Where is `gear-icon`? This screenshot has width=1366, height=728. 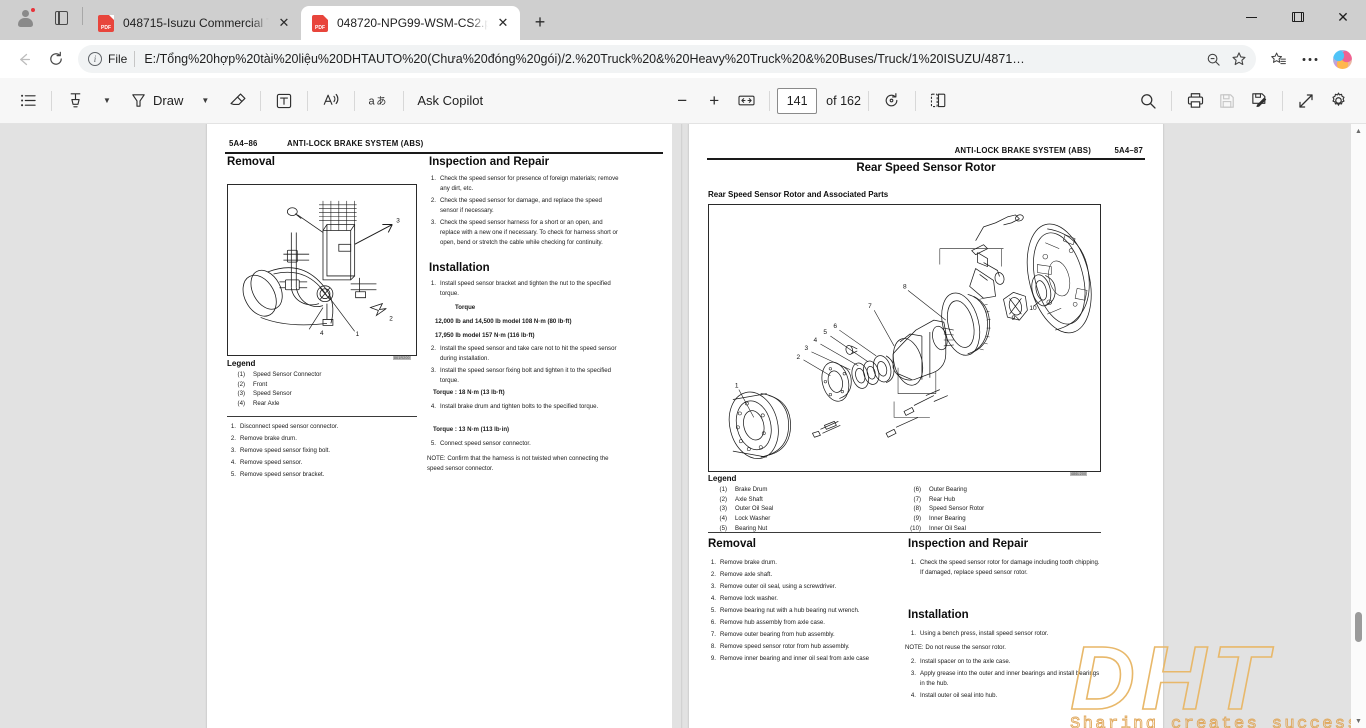 gear-icon is located at coordinates (1338, 99).